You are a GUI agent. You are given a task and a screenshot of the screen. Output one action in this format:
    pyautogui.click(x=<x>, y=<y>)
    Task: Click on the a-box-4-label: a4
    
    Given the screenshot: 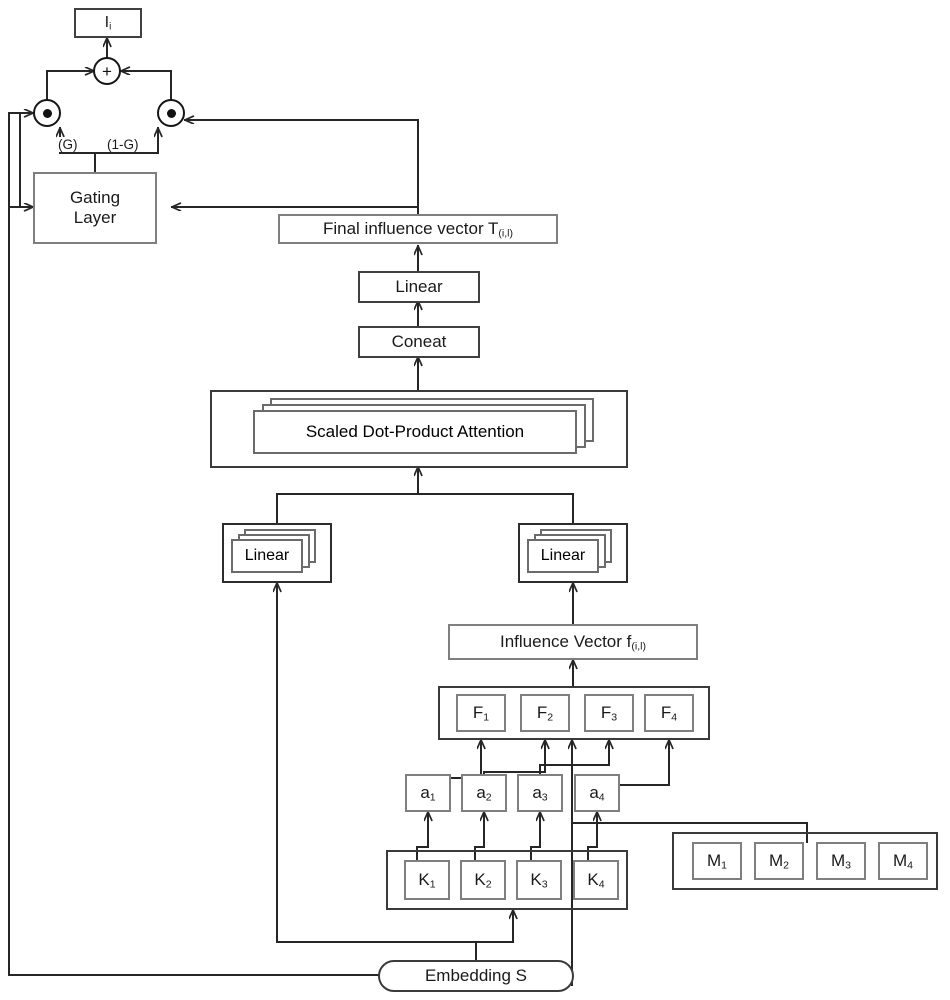 What is the action you would take?
    pyautogui.click(x=597, y=793)
    